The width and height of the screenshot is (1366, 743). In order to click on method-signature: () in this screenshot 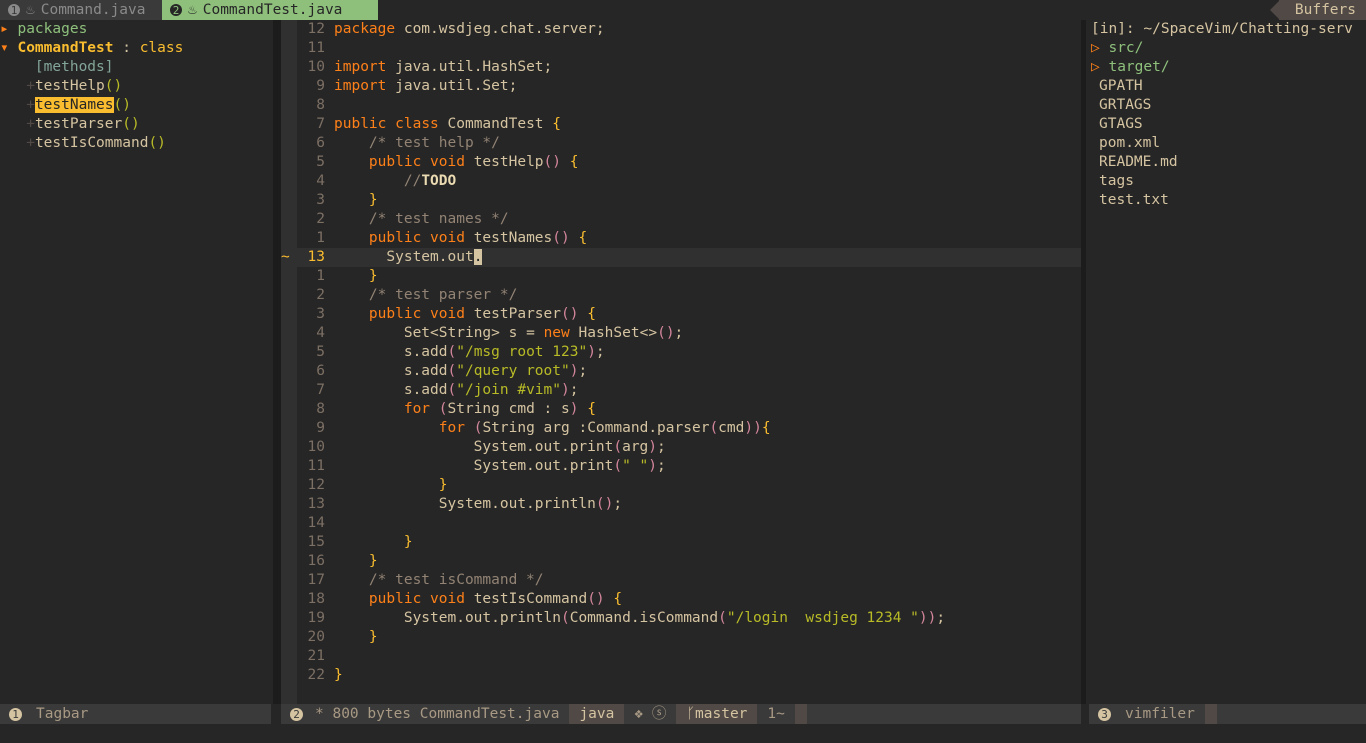, I will do `click(157, 143)`.